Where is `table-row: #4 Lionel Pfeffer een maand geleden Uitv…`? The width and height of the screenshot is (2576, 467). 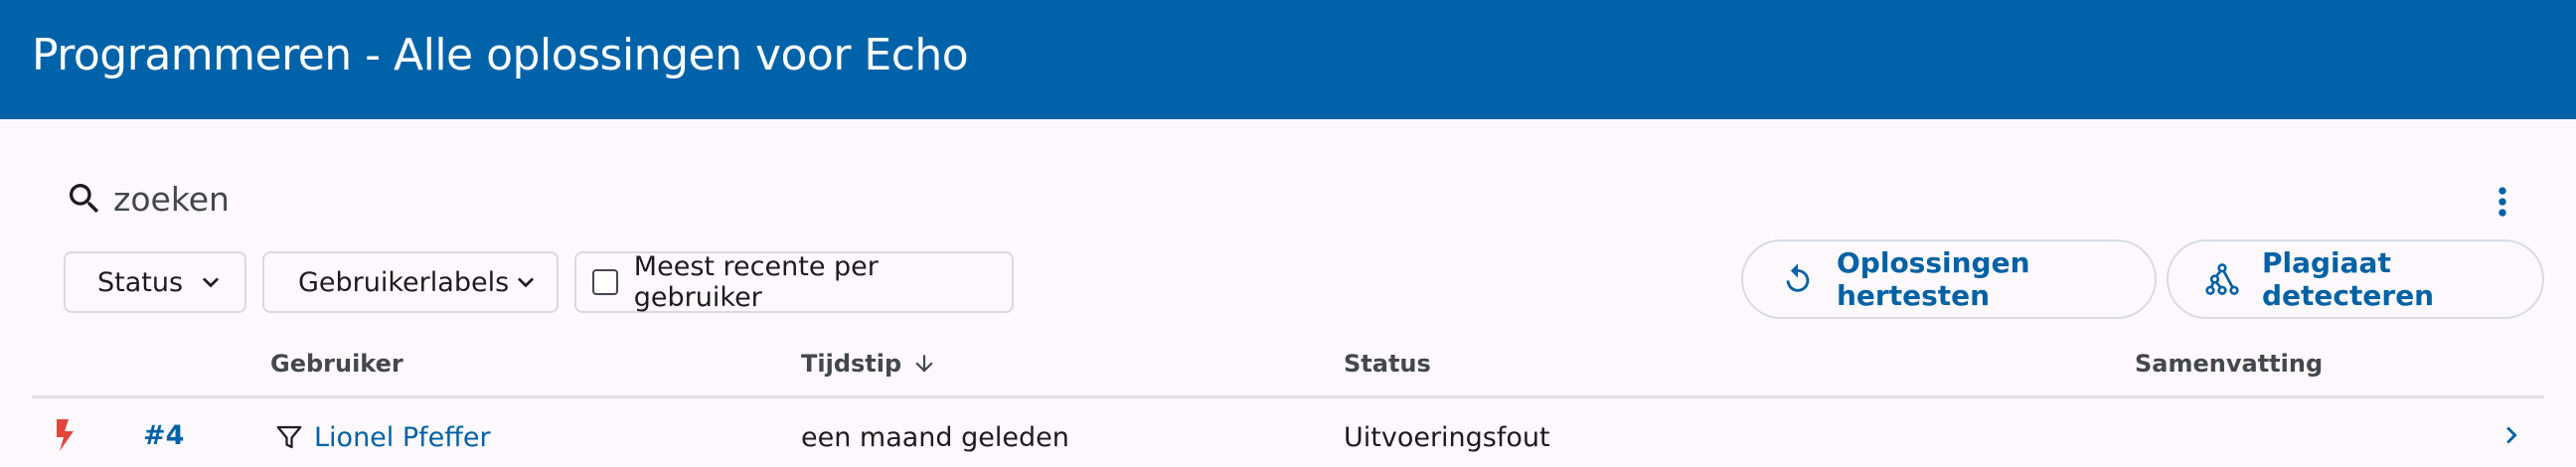 table-row: #4 Lionel Pfeffer een maand geleden Uitv… is located at coordinates (1288, 433).